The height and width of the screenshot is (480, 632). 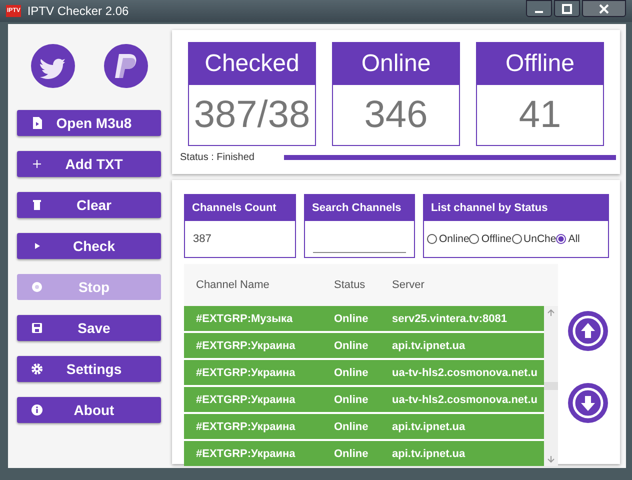 I want to click on file-icon, so click(x=37, y=123).